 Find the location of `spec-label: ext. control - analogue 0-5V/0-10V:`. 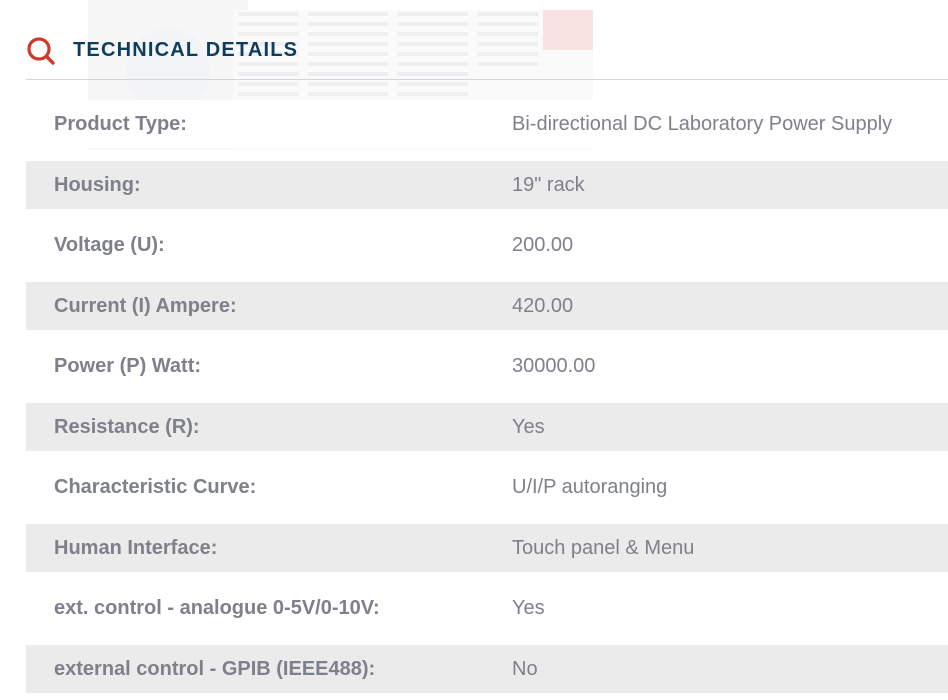

spec-label: ext. control - analogue 0-5V/0-10V: is located at coordinates (217, 608).